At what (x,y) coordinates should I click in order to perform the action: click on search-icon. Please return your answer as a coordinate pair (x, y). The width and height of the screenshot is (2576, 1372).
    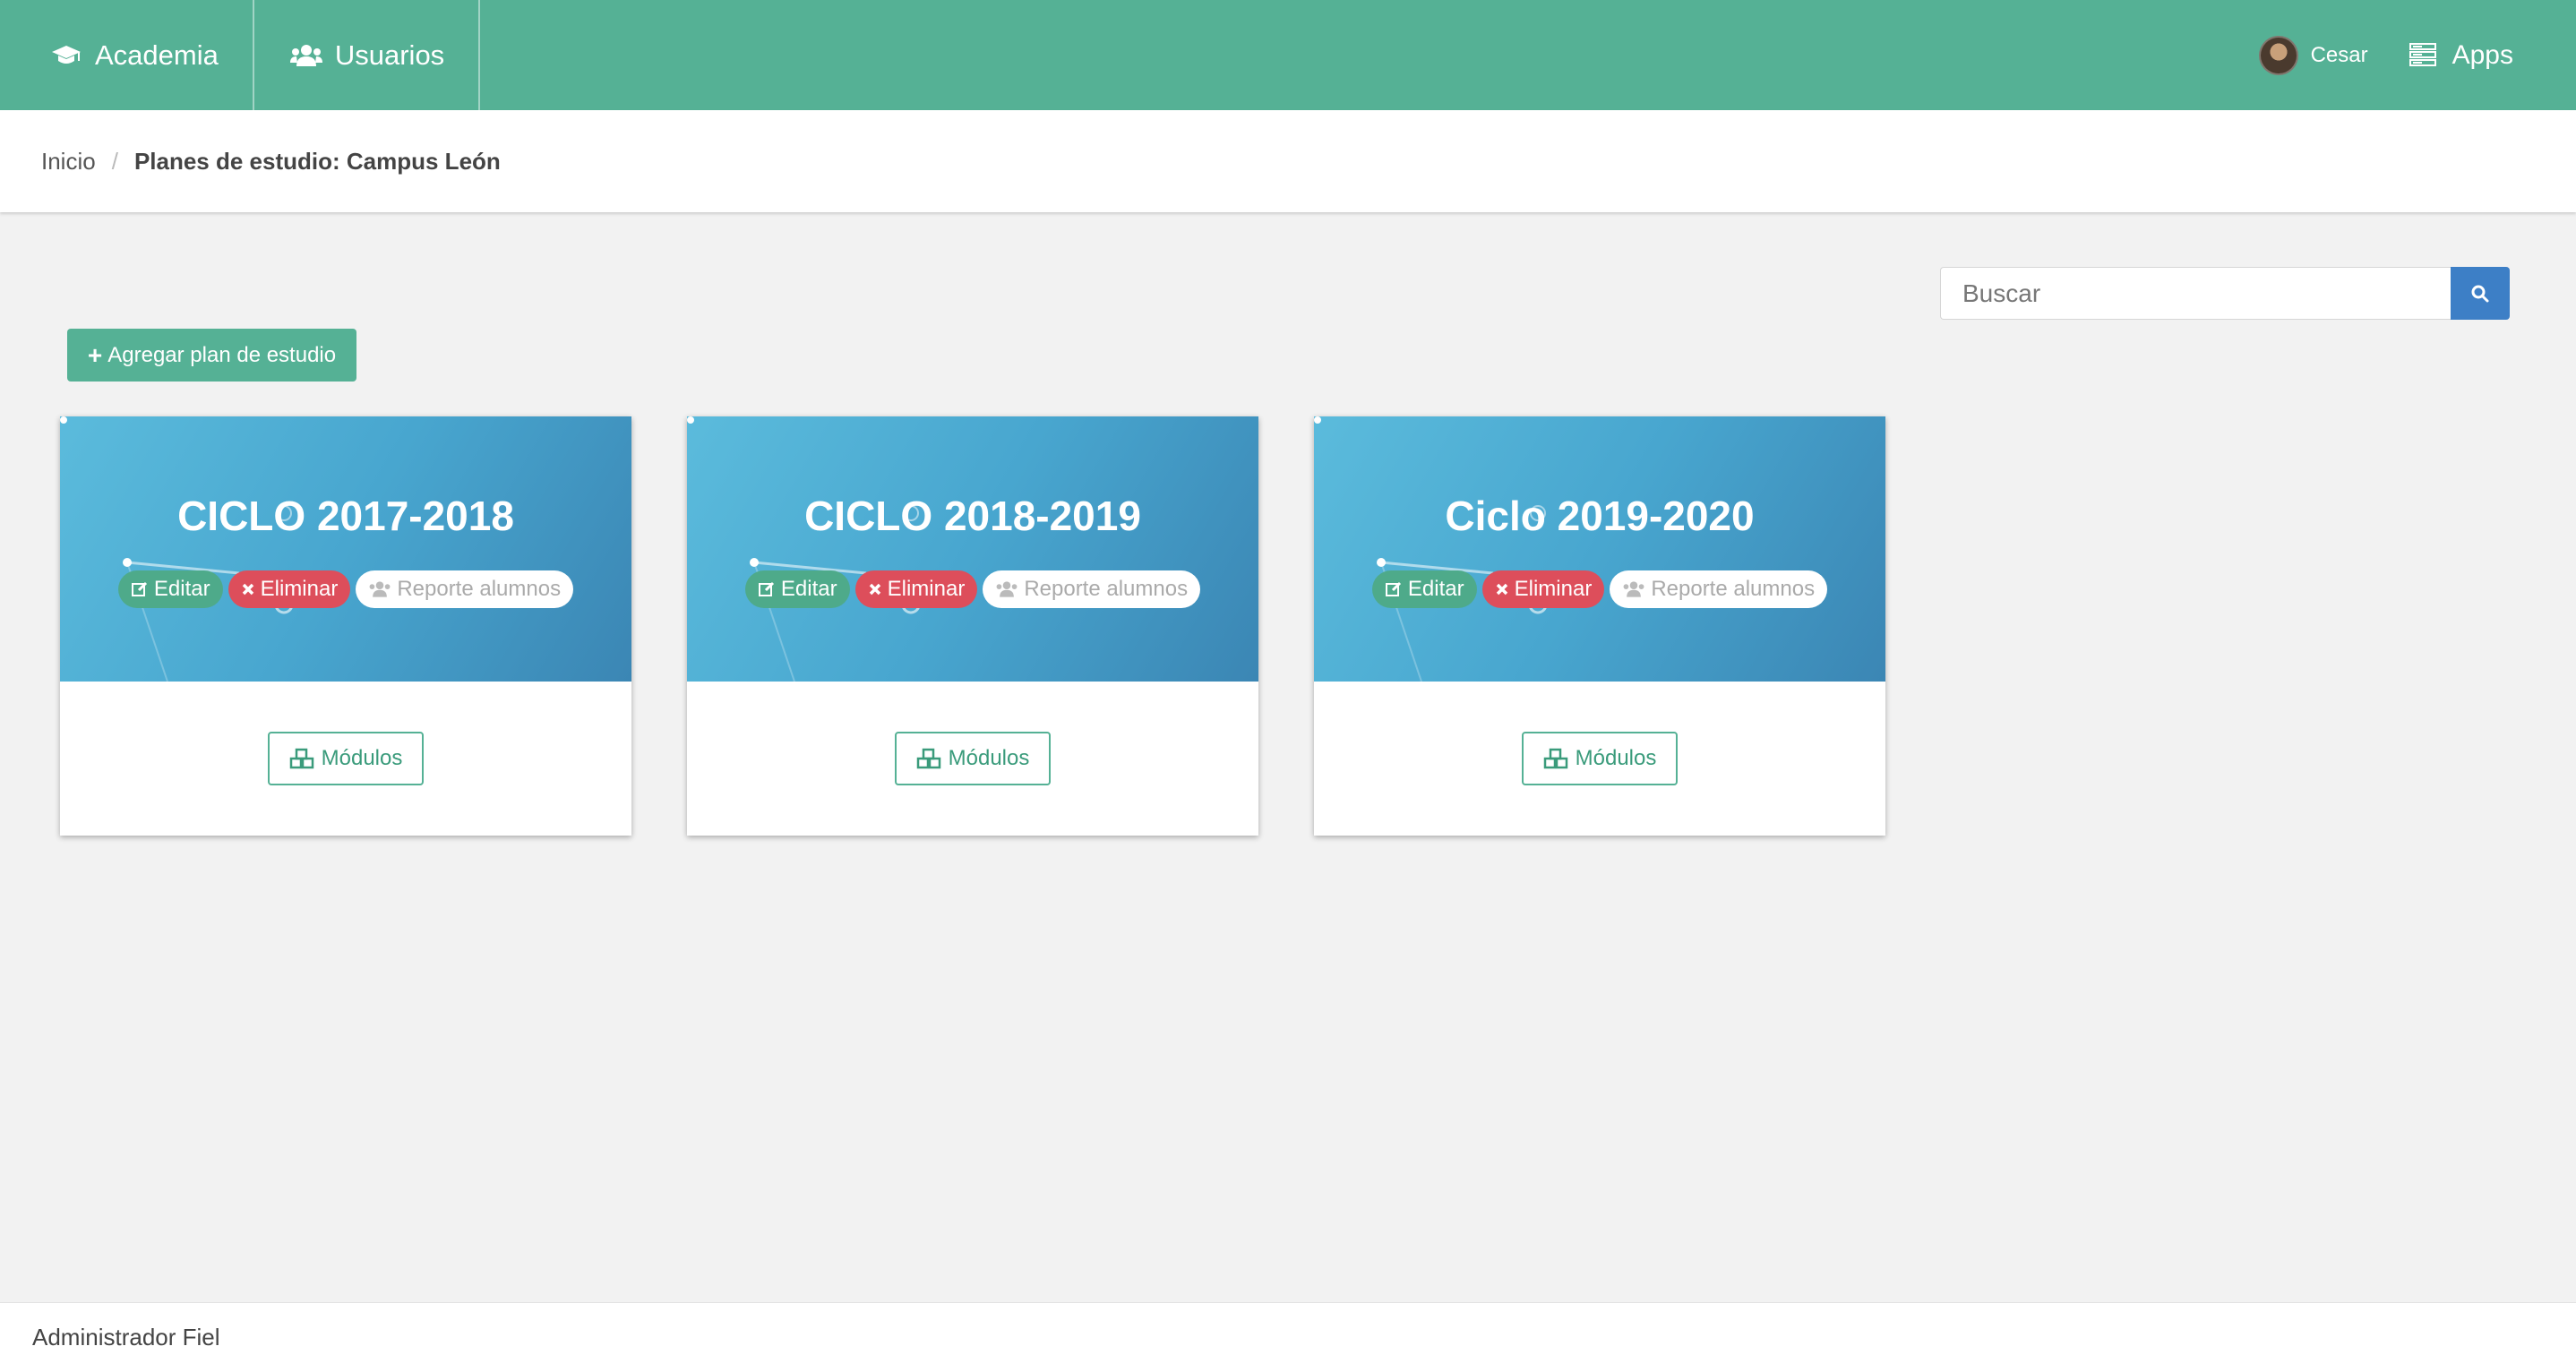
    Looking at the image, I should click on (2480, 293).